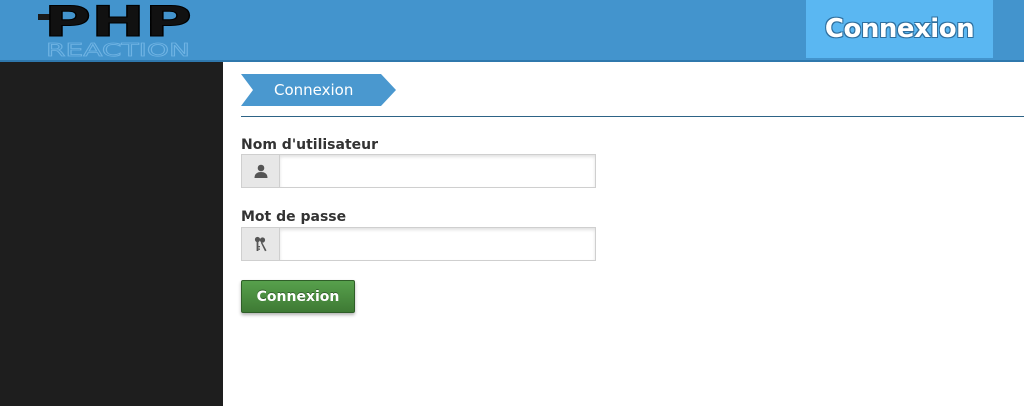 The image size is (1024, 406). I want to click on header-title-box: Connexion, so click(899, 29).